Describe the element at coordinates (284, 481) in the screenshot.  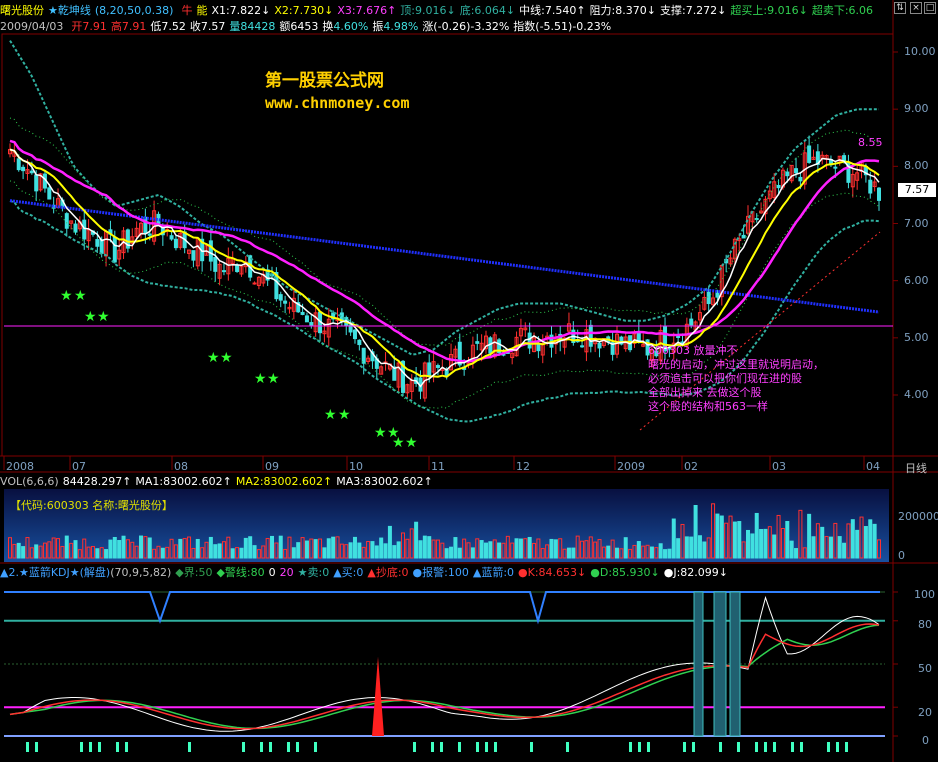
I see `vol-ma2: MA2:83002.602↑` at that location.